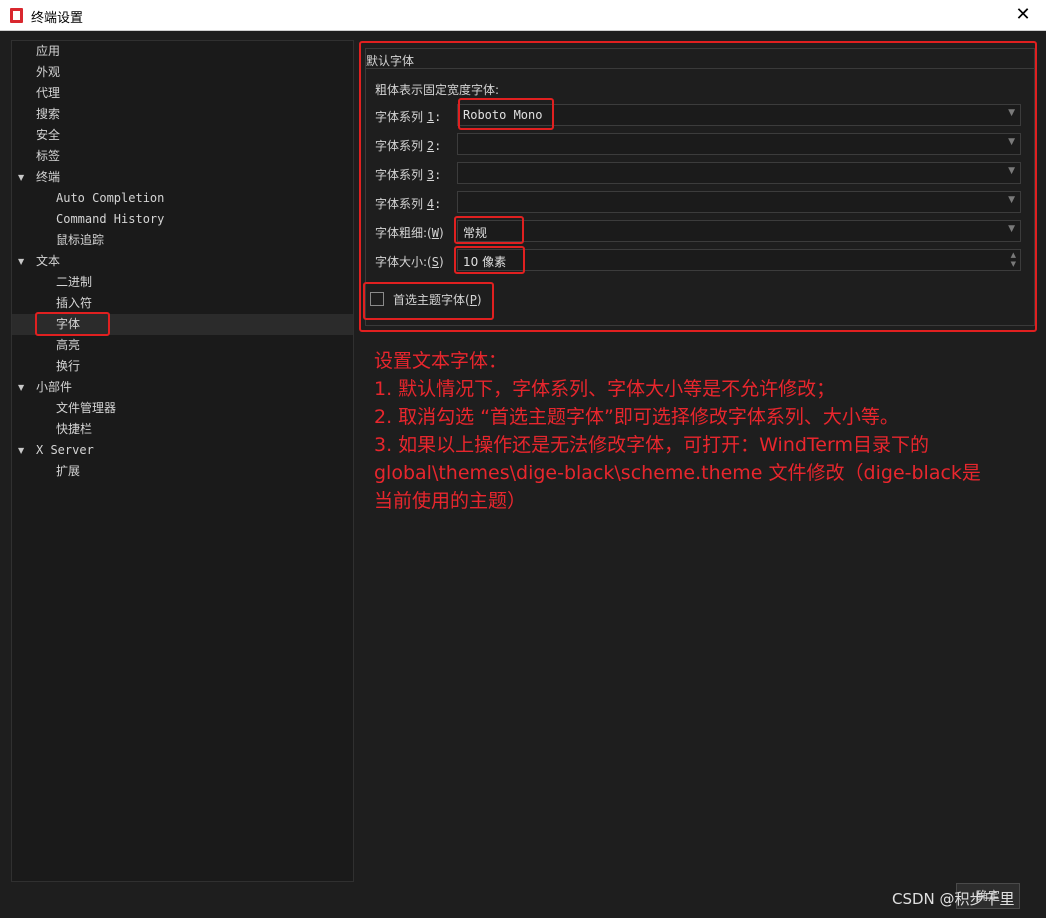 Image resolution: width=1046 pixels, height=918 pixels. I want to click on tree-item: ▼ 小部件, so click(182, 387).